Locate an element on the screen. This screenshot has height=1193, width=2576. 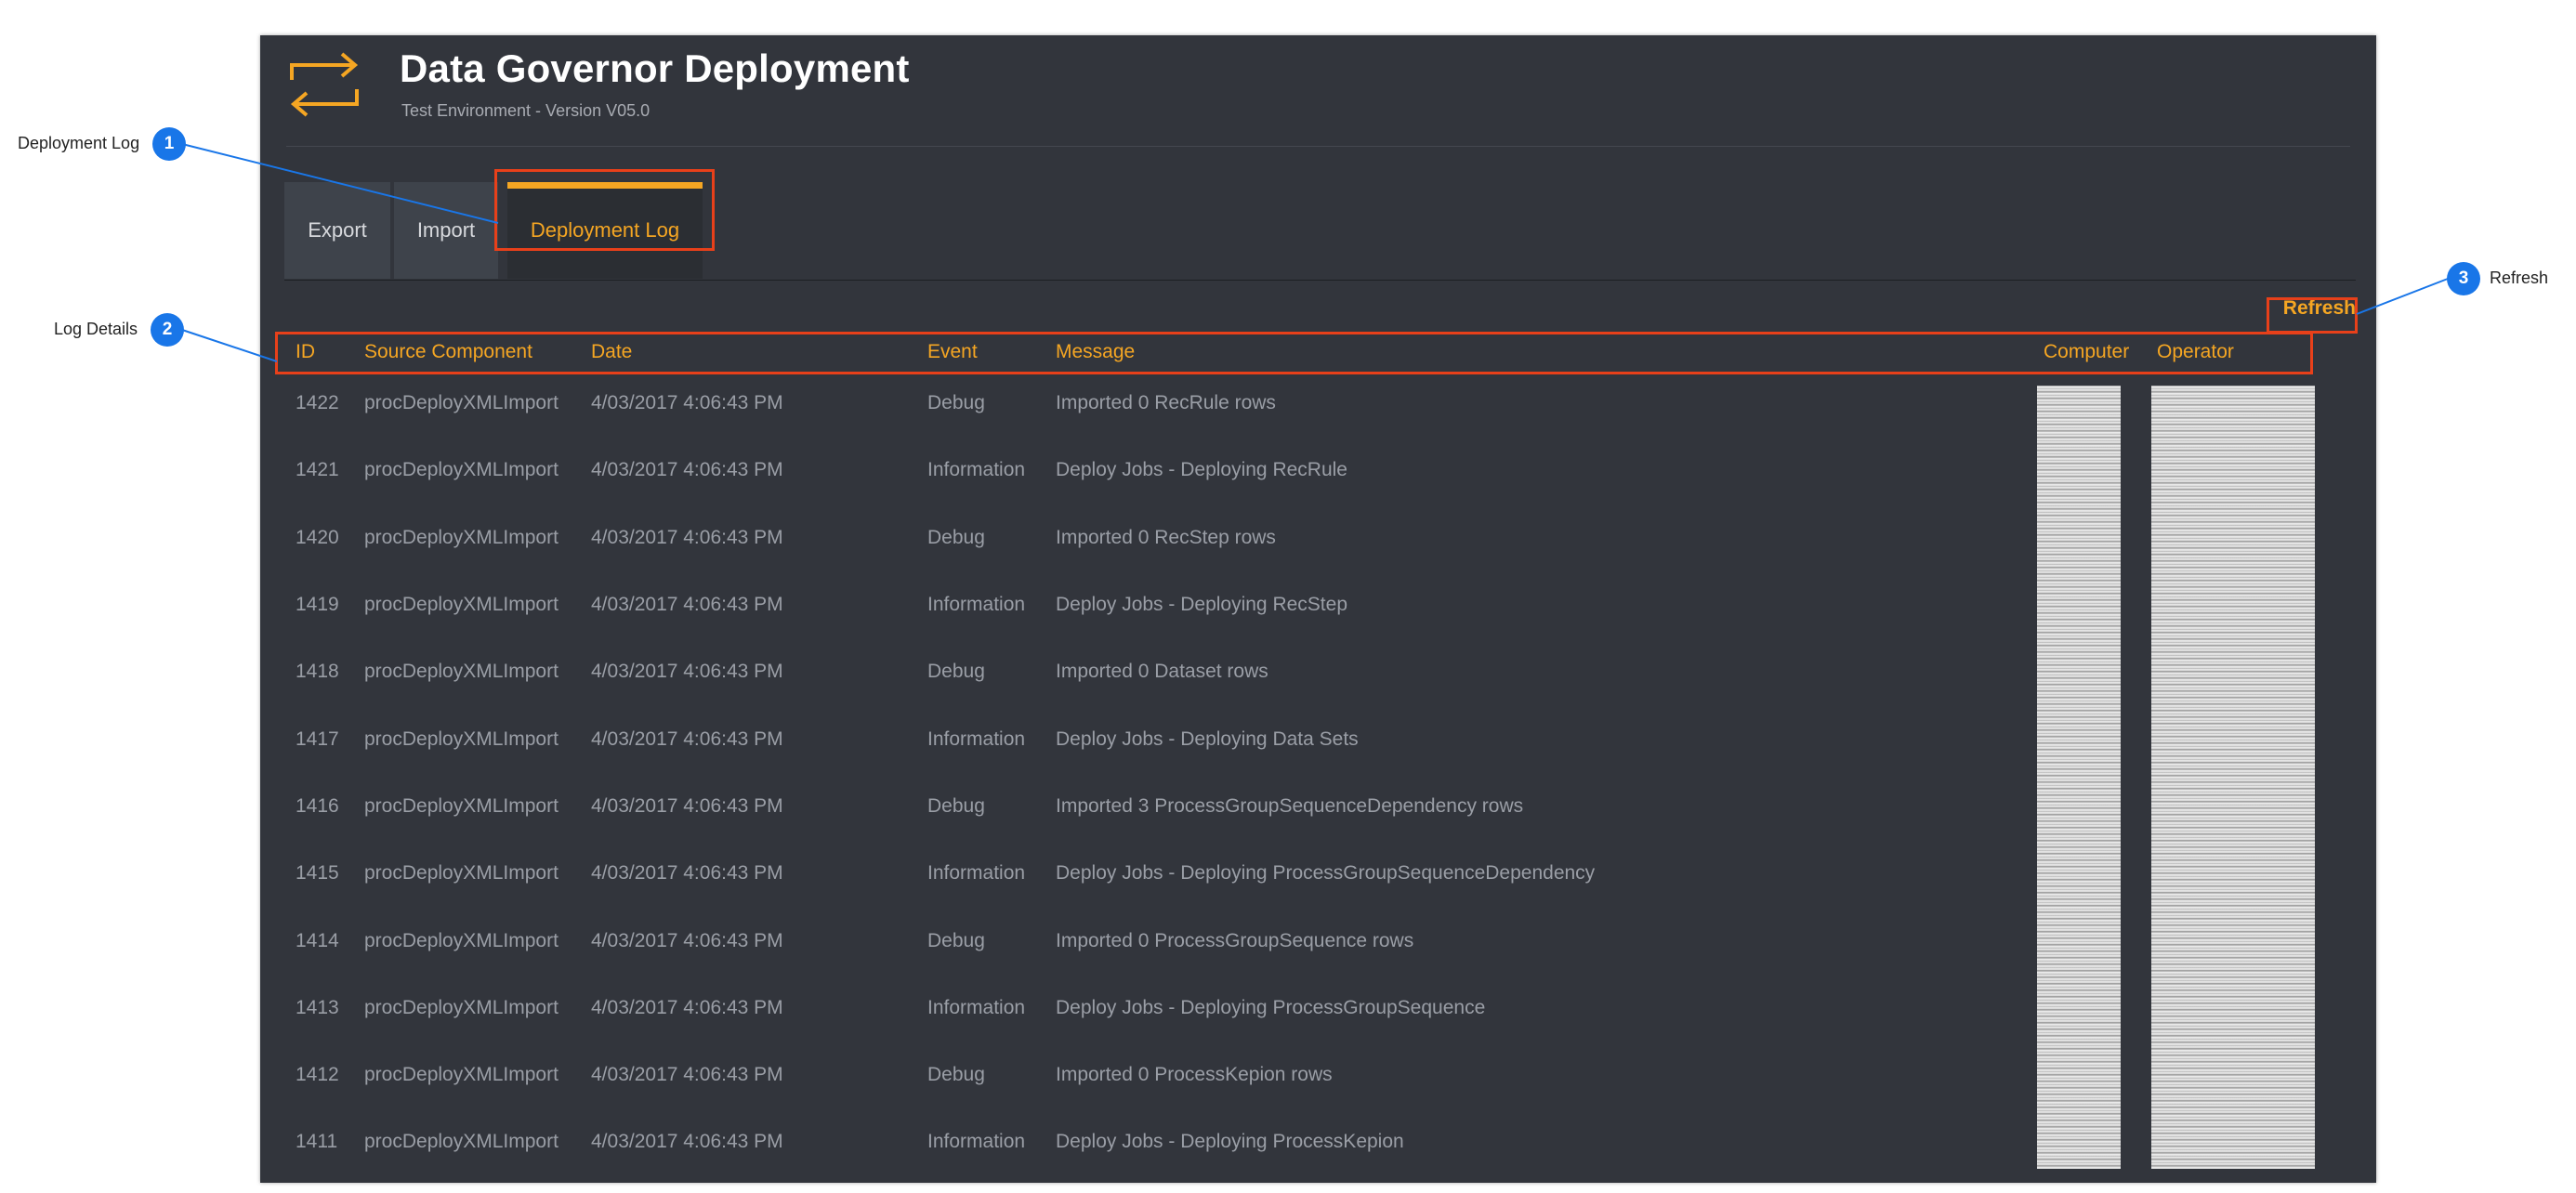
callout-badge-1: 1 is located at coordinates (169, 144).